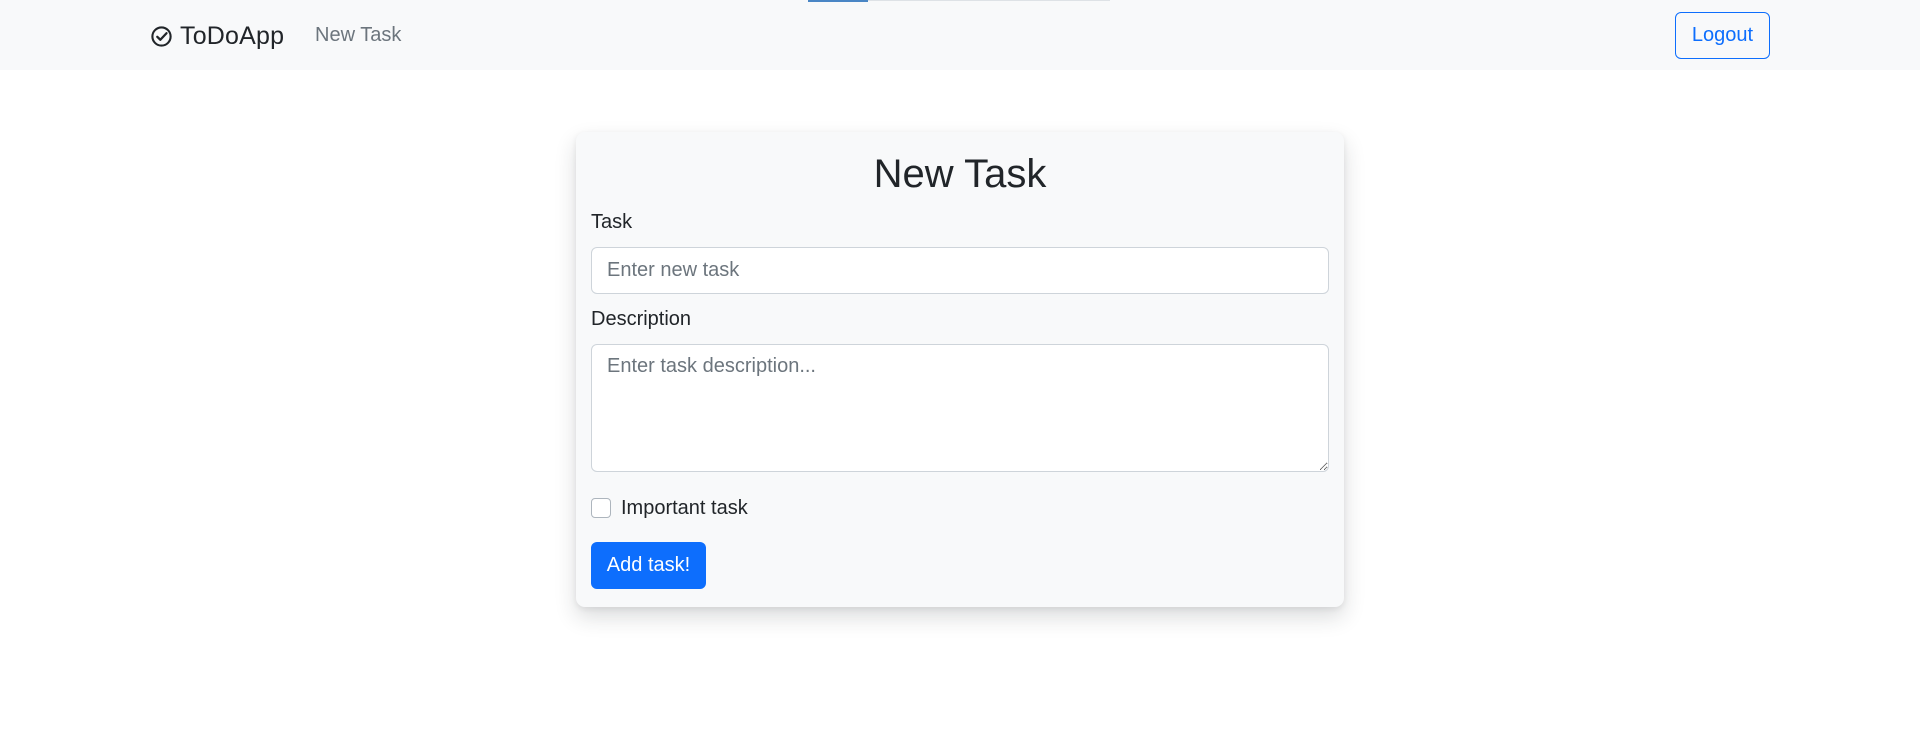 The width and height of the screenshot is (1920, 742). What do you see at coordinates (960, 270) in the screenshot?
I see `task-input` at bounding box center [960, 270].